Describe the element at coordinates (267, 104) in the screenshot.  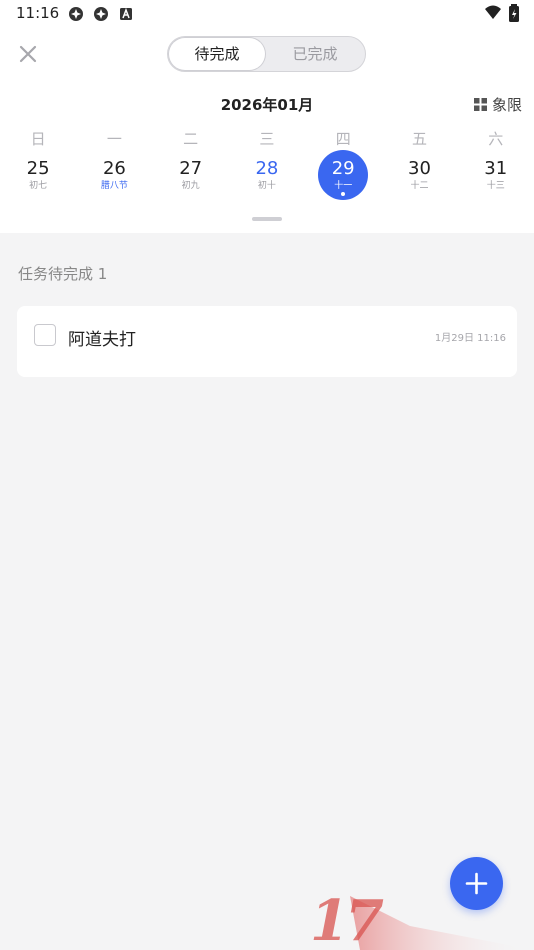
I see `month-title: 2026年01月` at that location.